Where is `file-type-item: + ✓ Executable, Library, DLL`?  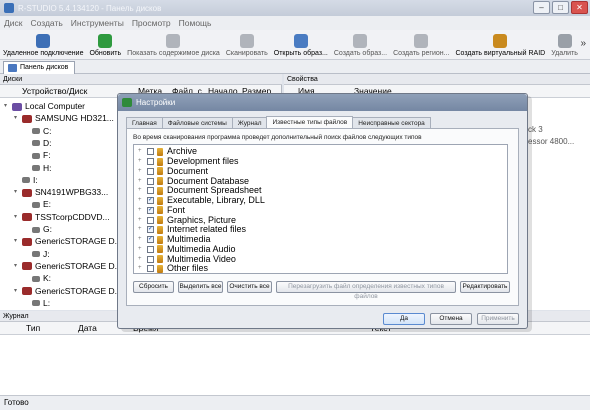 file-type-item: + ✓ Executable, Library, DLL is located at coordinates (201, 201).